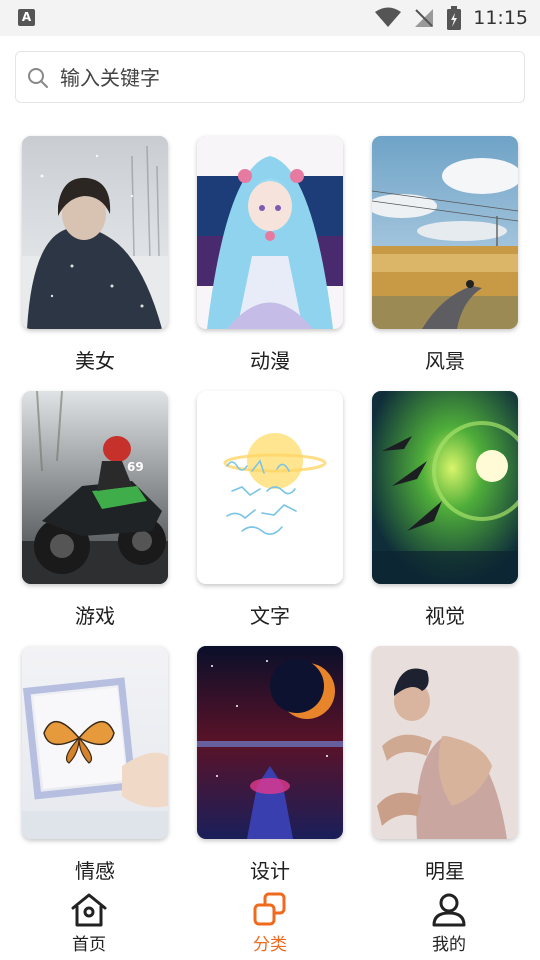  What do you see at coordinates (449, 945) in the screenshot?
I see `tab-label: 我的` at bounding box center [449, 945].